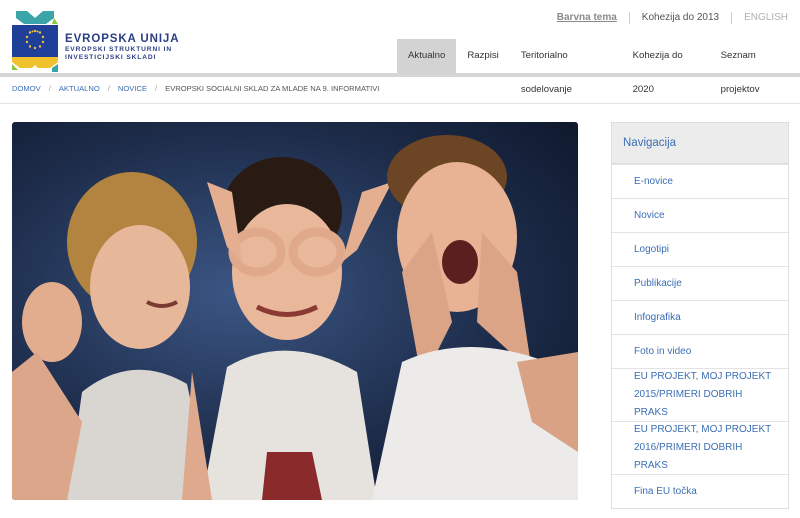 The height and width of the screenshot is (518, 800). I want to click on sidebar-heading: Navigacija, so click(700, 143).